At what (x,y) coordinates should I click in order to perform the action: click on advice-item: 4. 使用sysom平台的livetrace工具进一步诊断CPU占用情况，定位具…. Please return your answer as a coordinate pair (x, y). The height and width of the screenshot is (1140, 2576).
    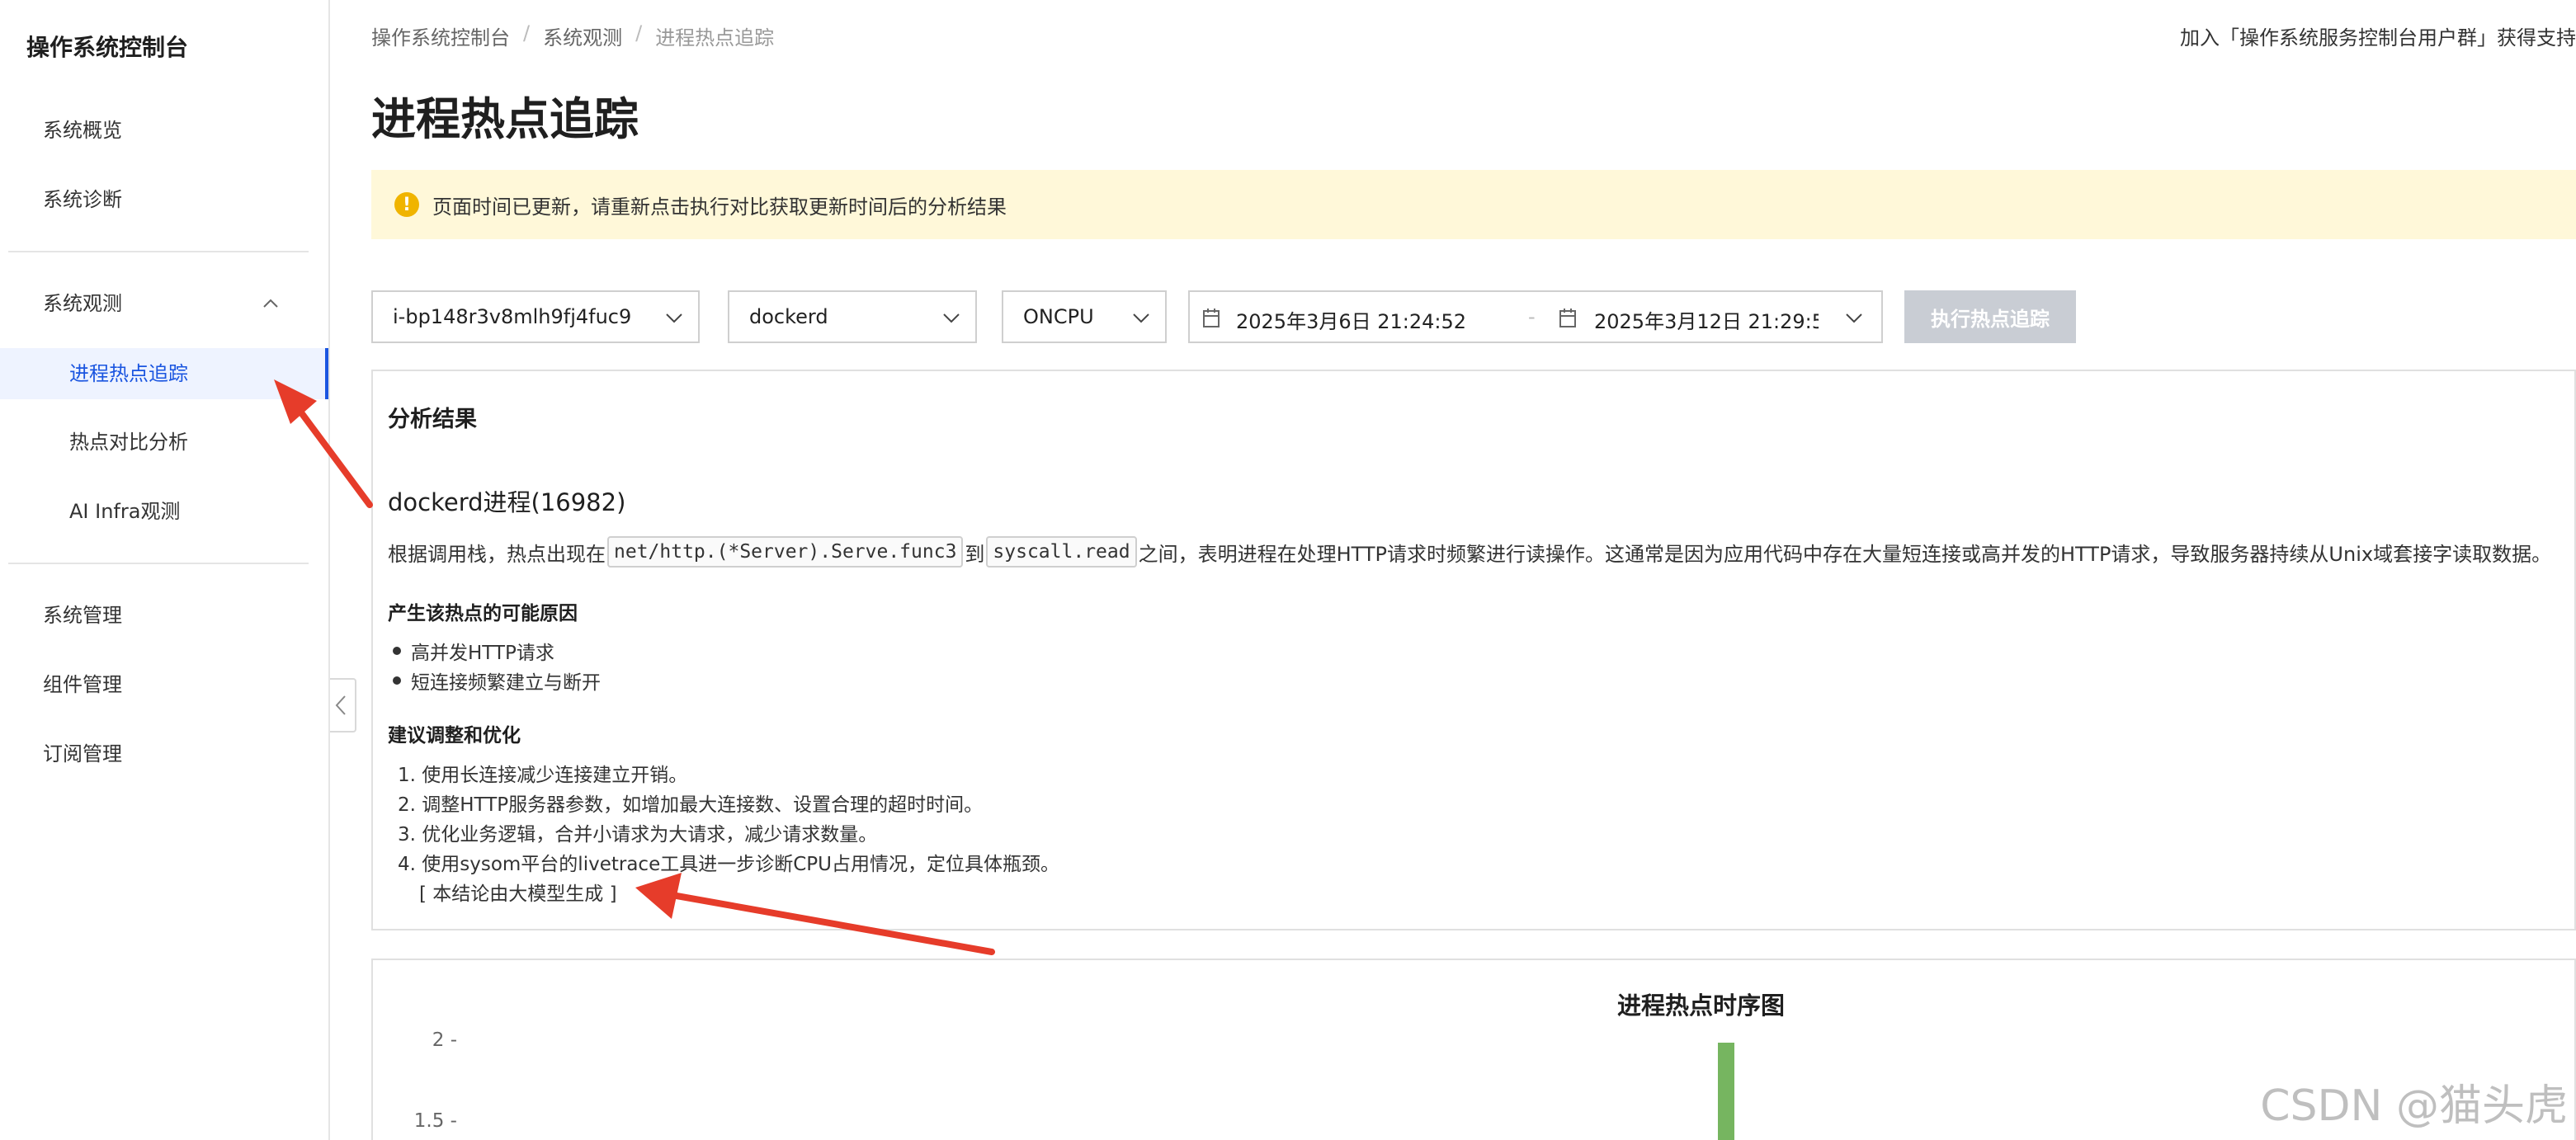
    Looking at the image, I should click on (728, 864).